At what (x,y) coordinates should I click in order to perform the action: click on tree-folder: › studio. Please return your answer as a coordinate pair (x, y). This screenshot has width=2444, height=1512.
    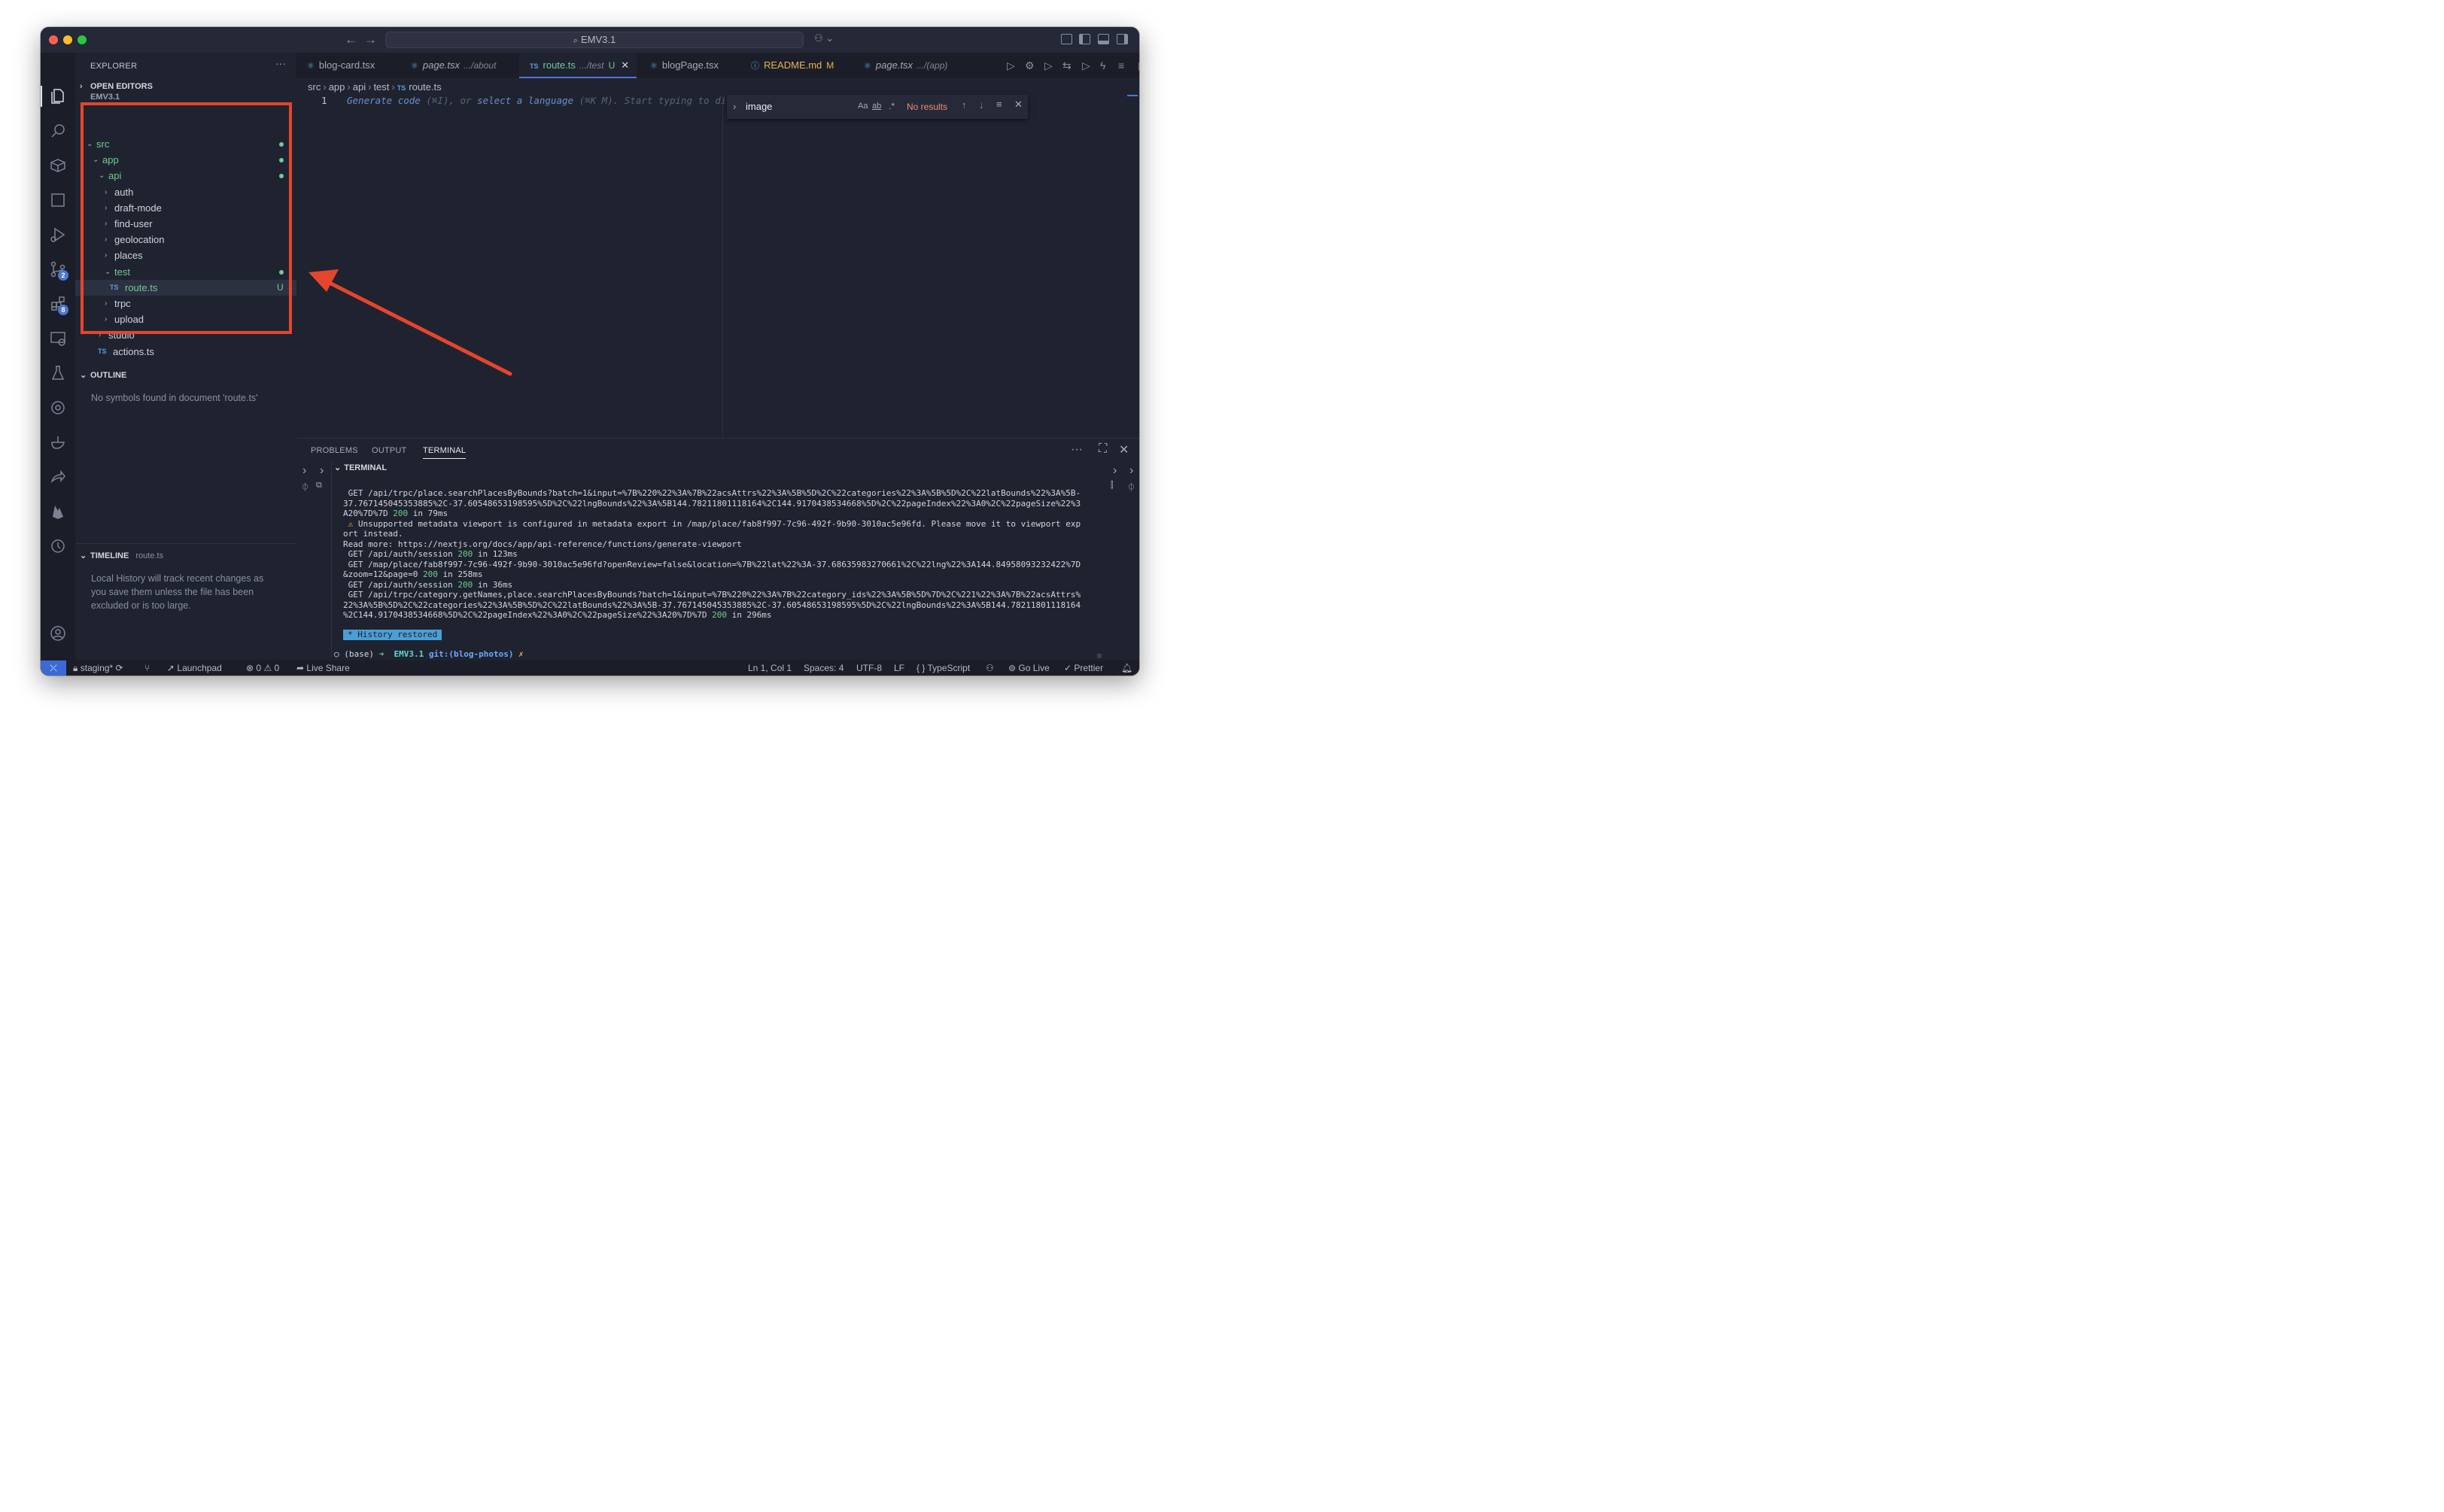
    Looking at the image, I should click on (185, 335).